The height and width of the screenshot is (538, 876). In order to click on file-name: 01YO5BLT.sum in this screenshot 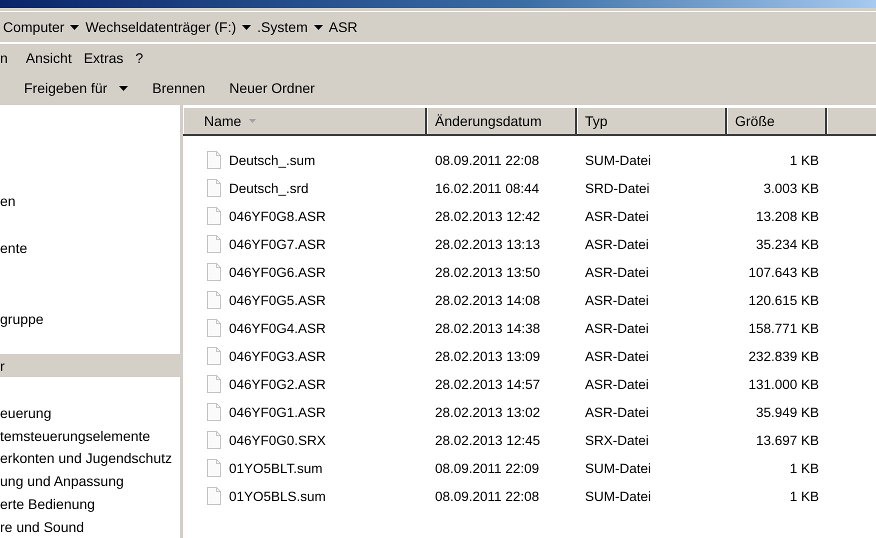, I will do `click(276, 468)`.